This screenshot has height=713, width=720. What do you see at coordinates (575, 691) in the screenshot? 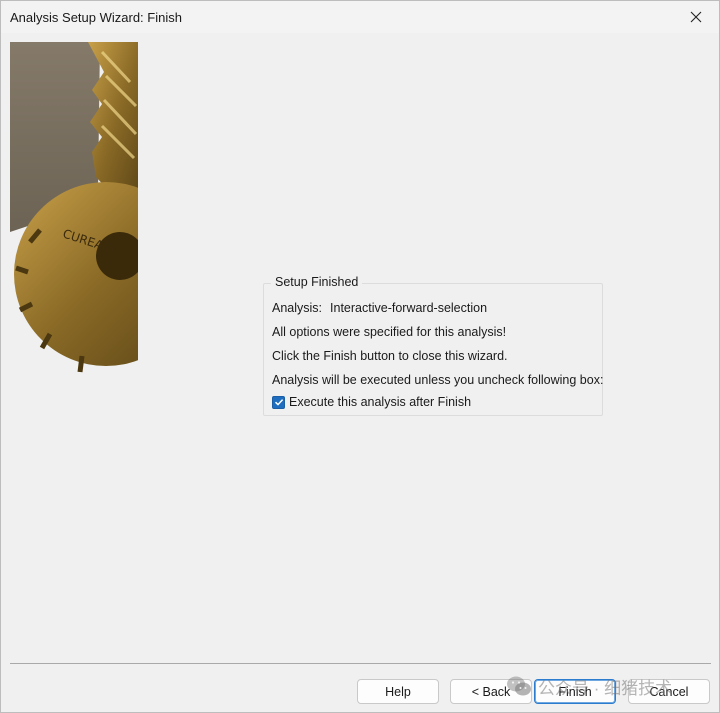
I see `finish-button: Finish` at bounding box center [575, 691].